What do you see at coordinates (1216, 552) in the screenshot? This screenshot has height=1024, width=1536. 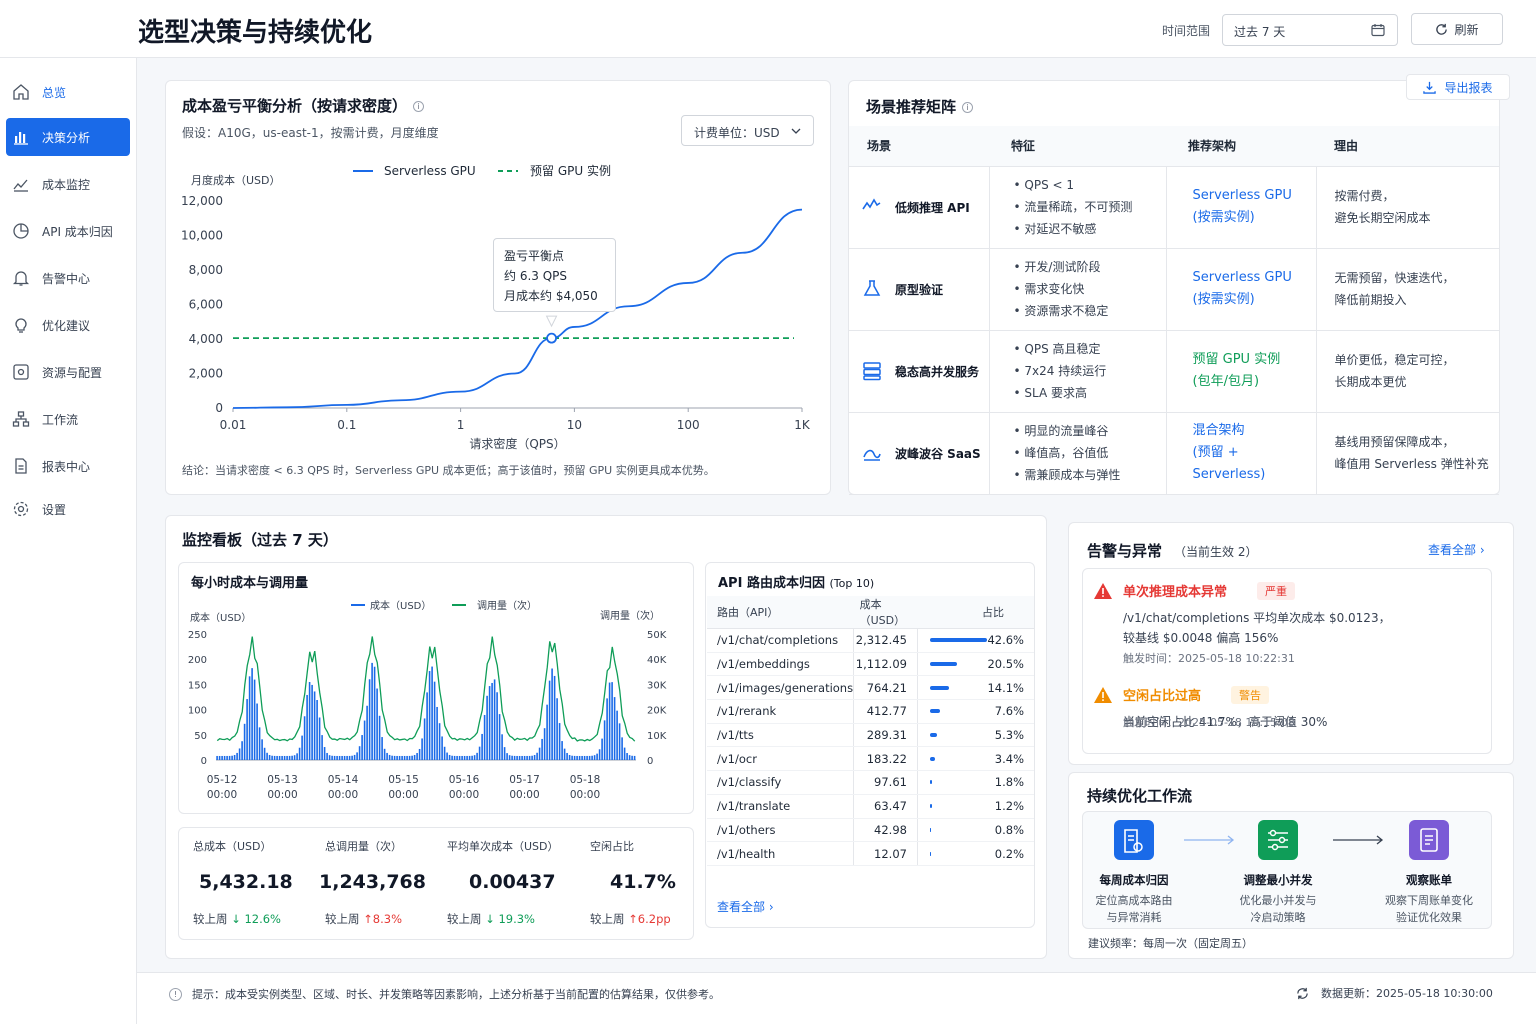 I see `alerts-subtitle: （当前生效 2）` at bounding box center [1216, 552].